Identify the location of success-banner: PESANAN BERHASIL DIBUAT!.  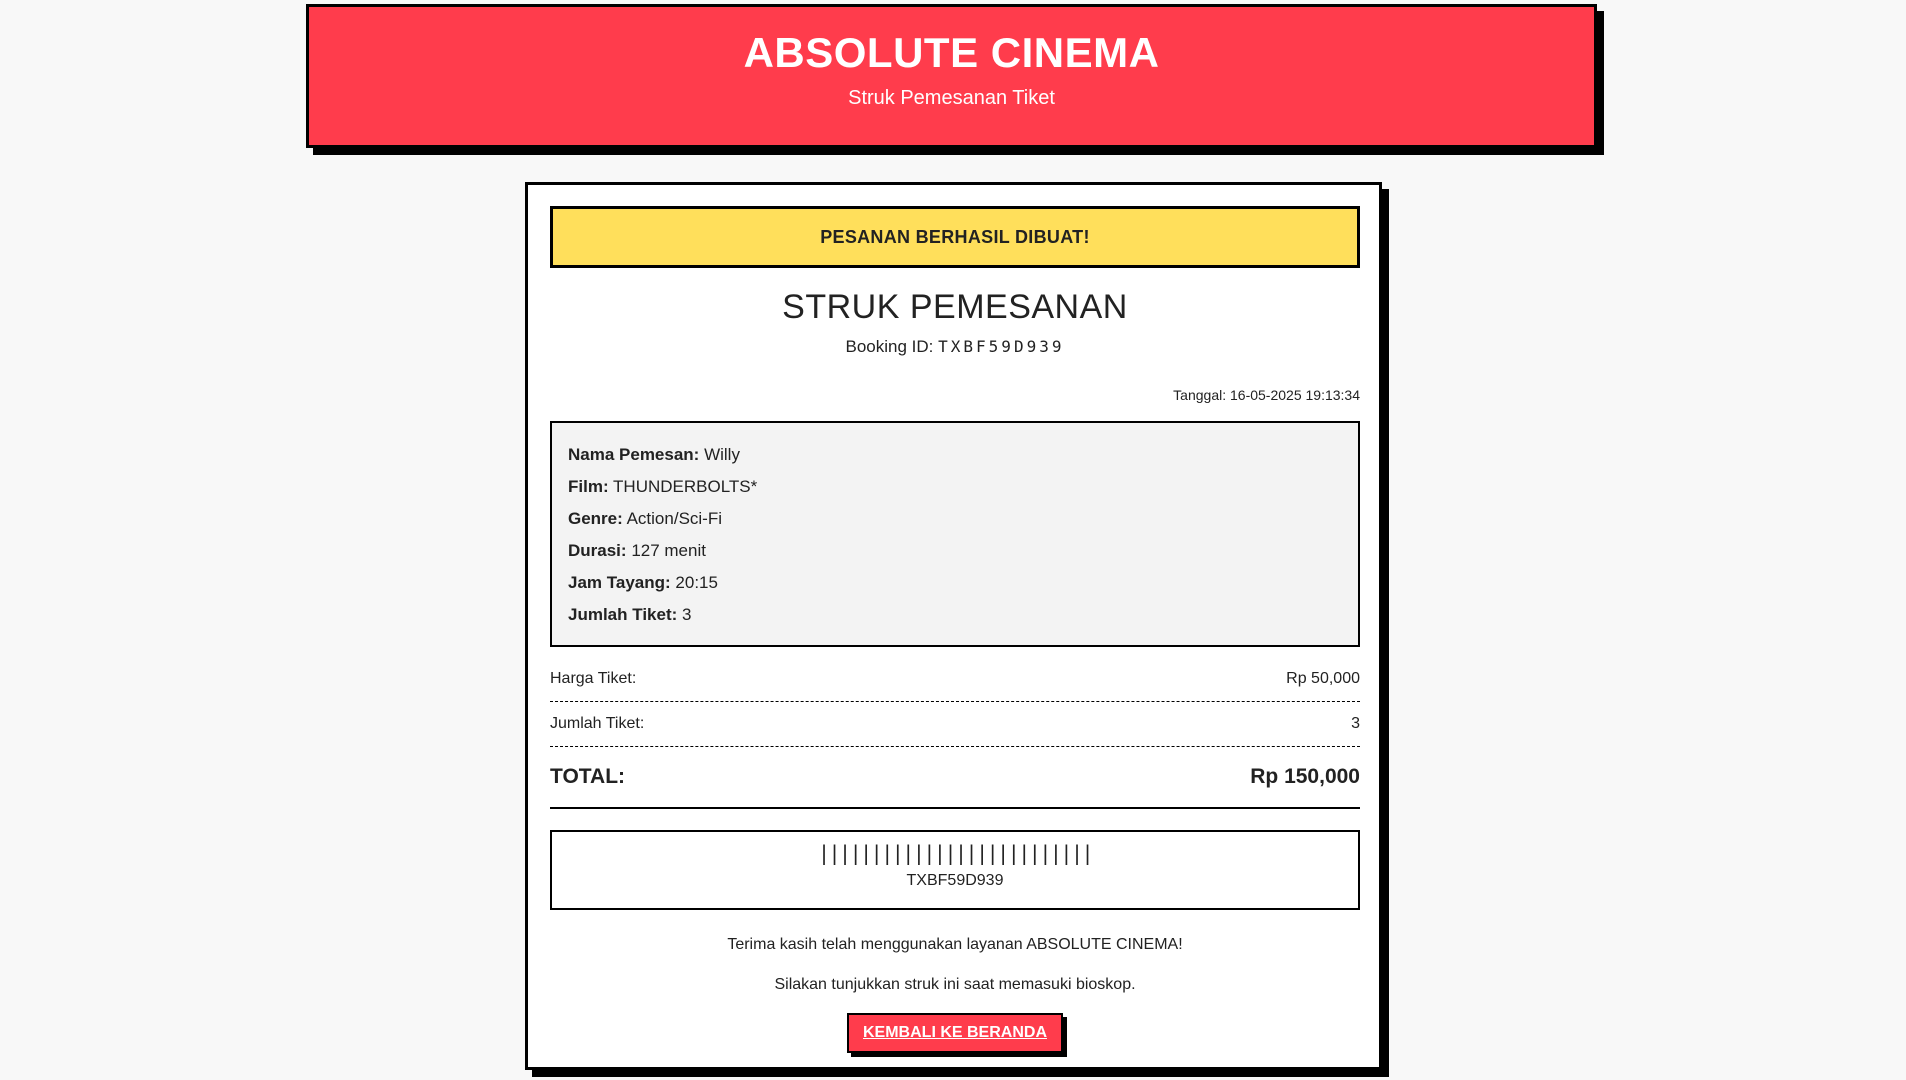
(955, 237).